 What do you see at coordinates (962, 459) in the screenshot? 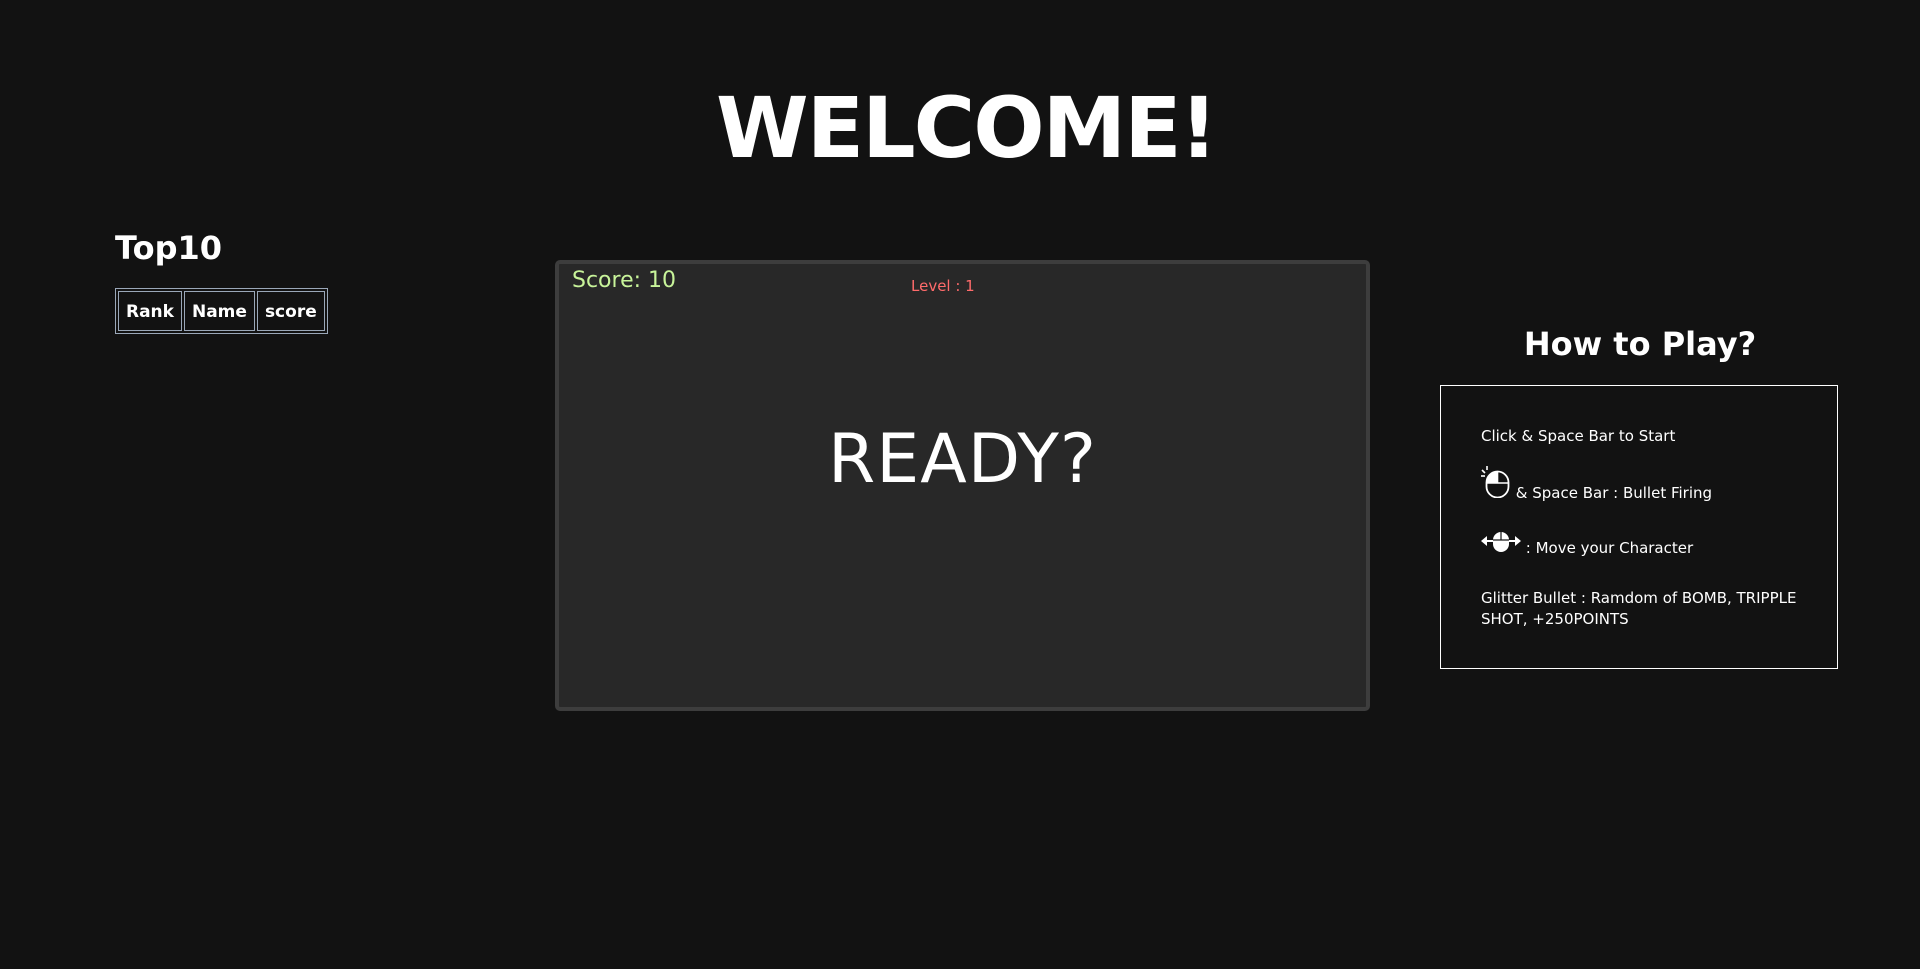
I see `ready-prompt: READY?` at bounding box center [962, 459].